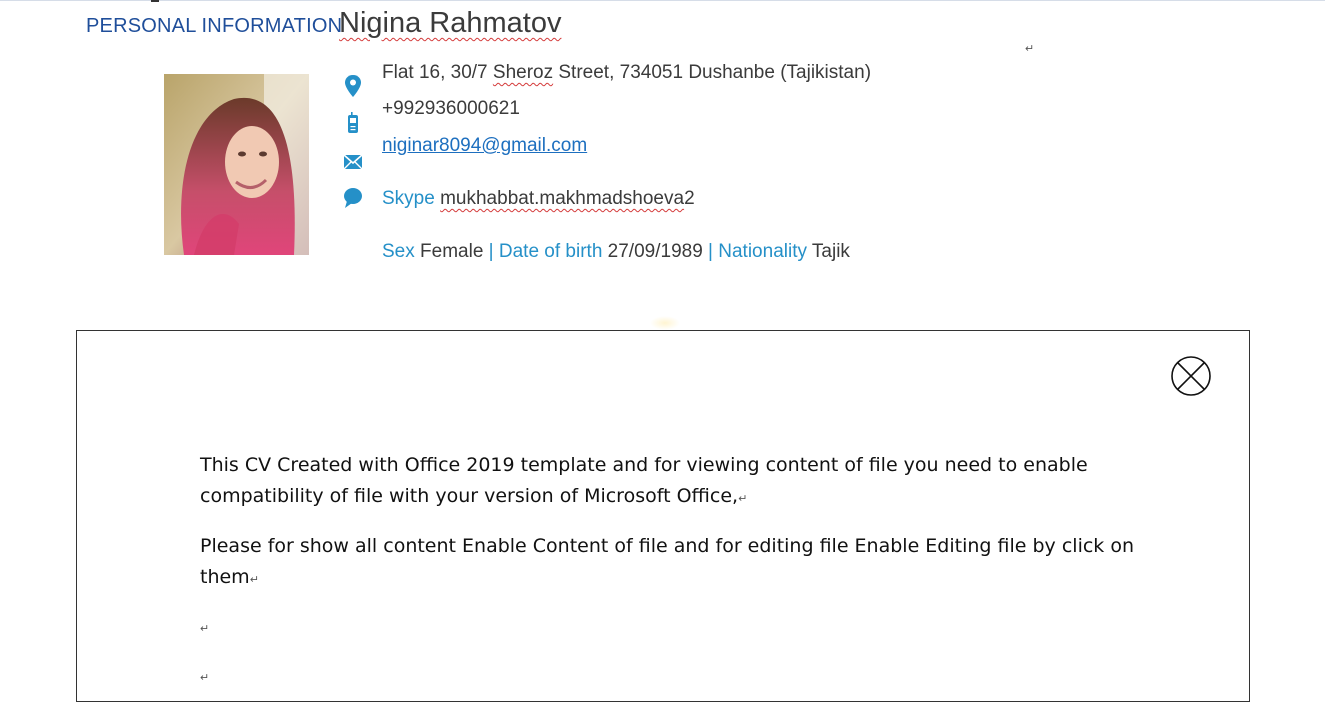 The height and width of the screenshot is (702, 1325). I want to click on skype-label: Skype, so click(408, 198).